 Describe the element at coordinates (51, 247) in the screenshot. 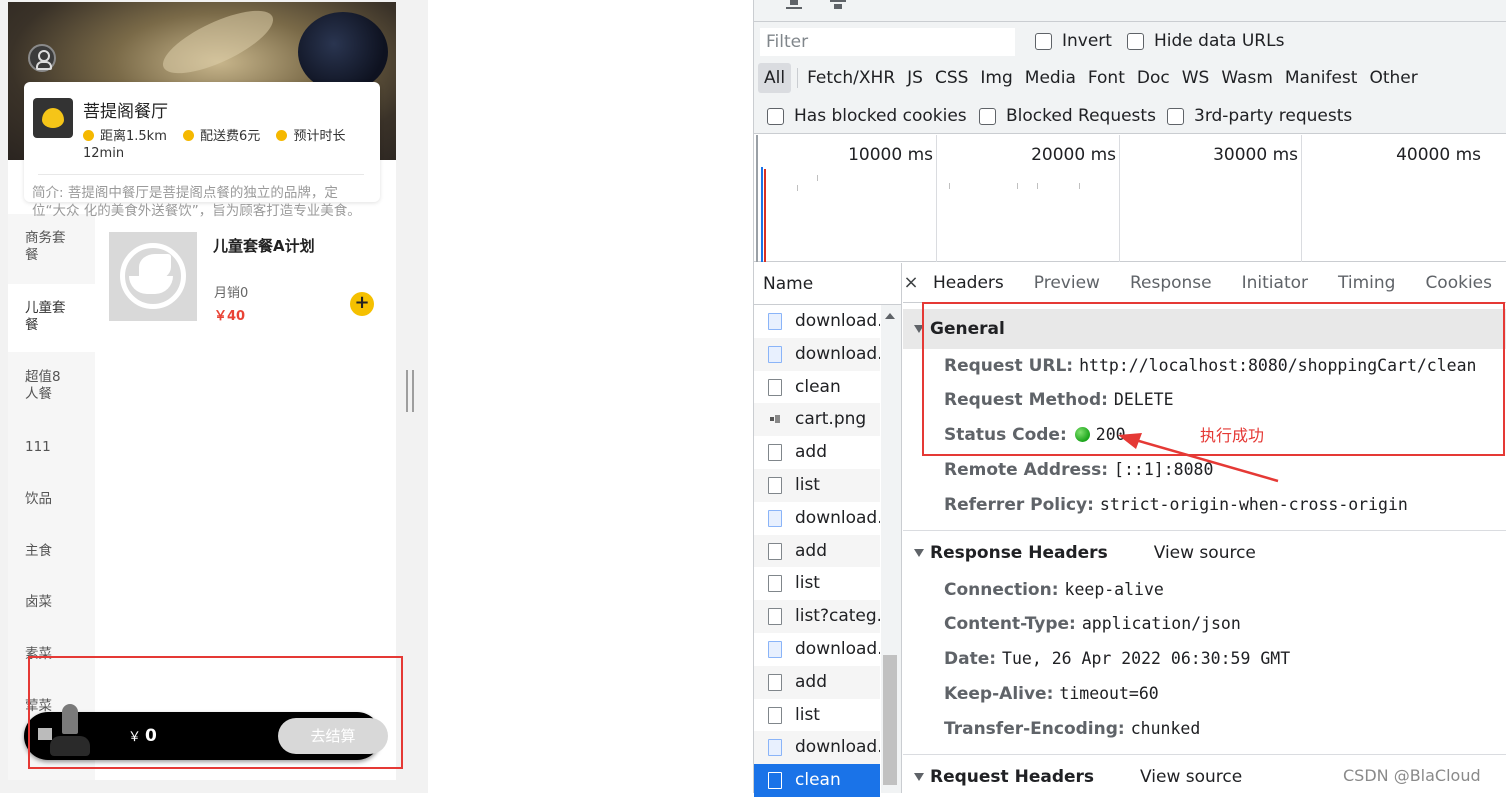

I see `category-item: 商务套餐` at that location.